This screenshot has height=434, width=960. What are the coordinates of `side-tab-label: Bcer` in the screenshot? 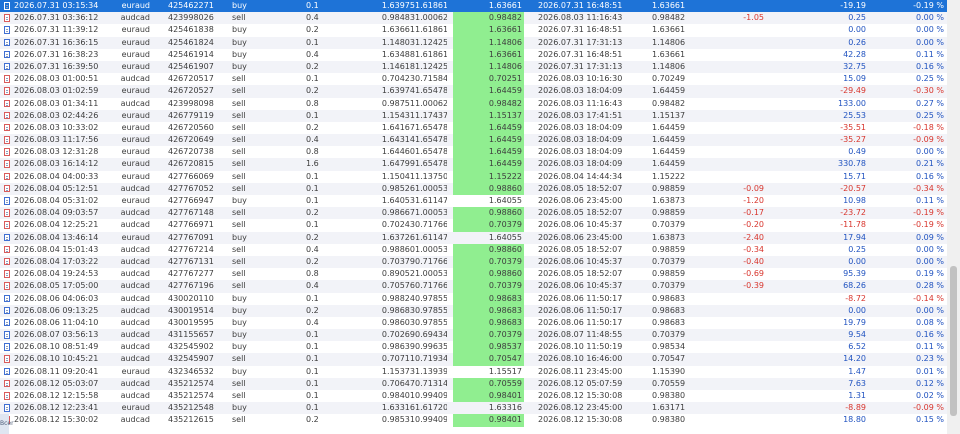 It's located at (7, 424).